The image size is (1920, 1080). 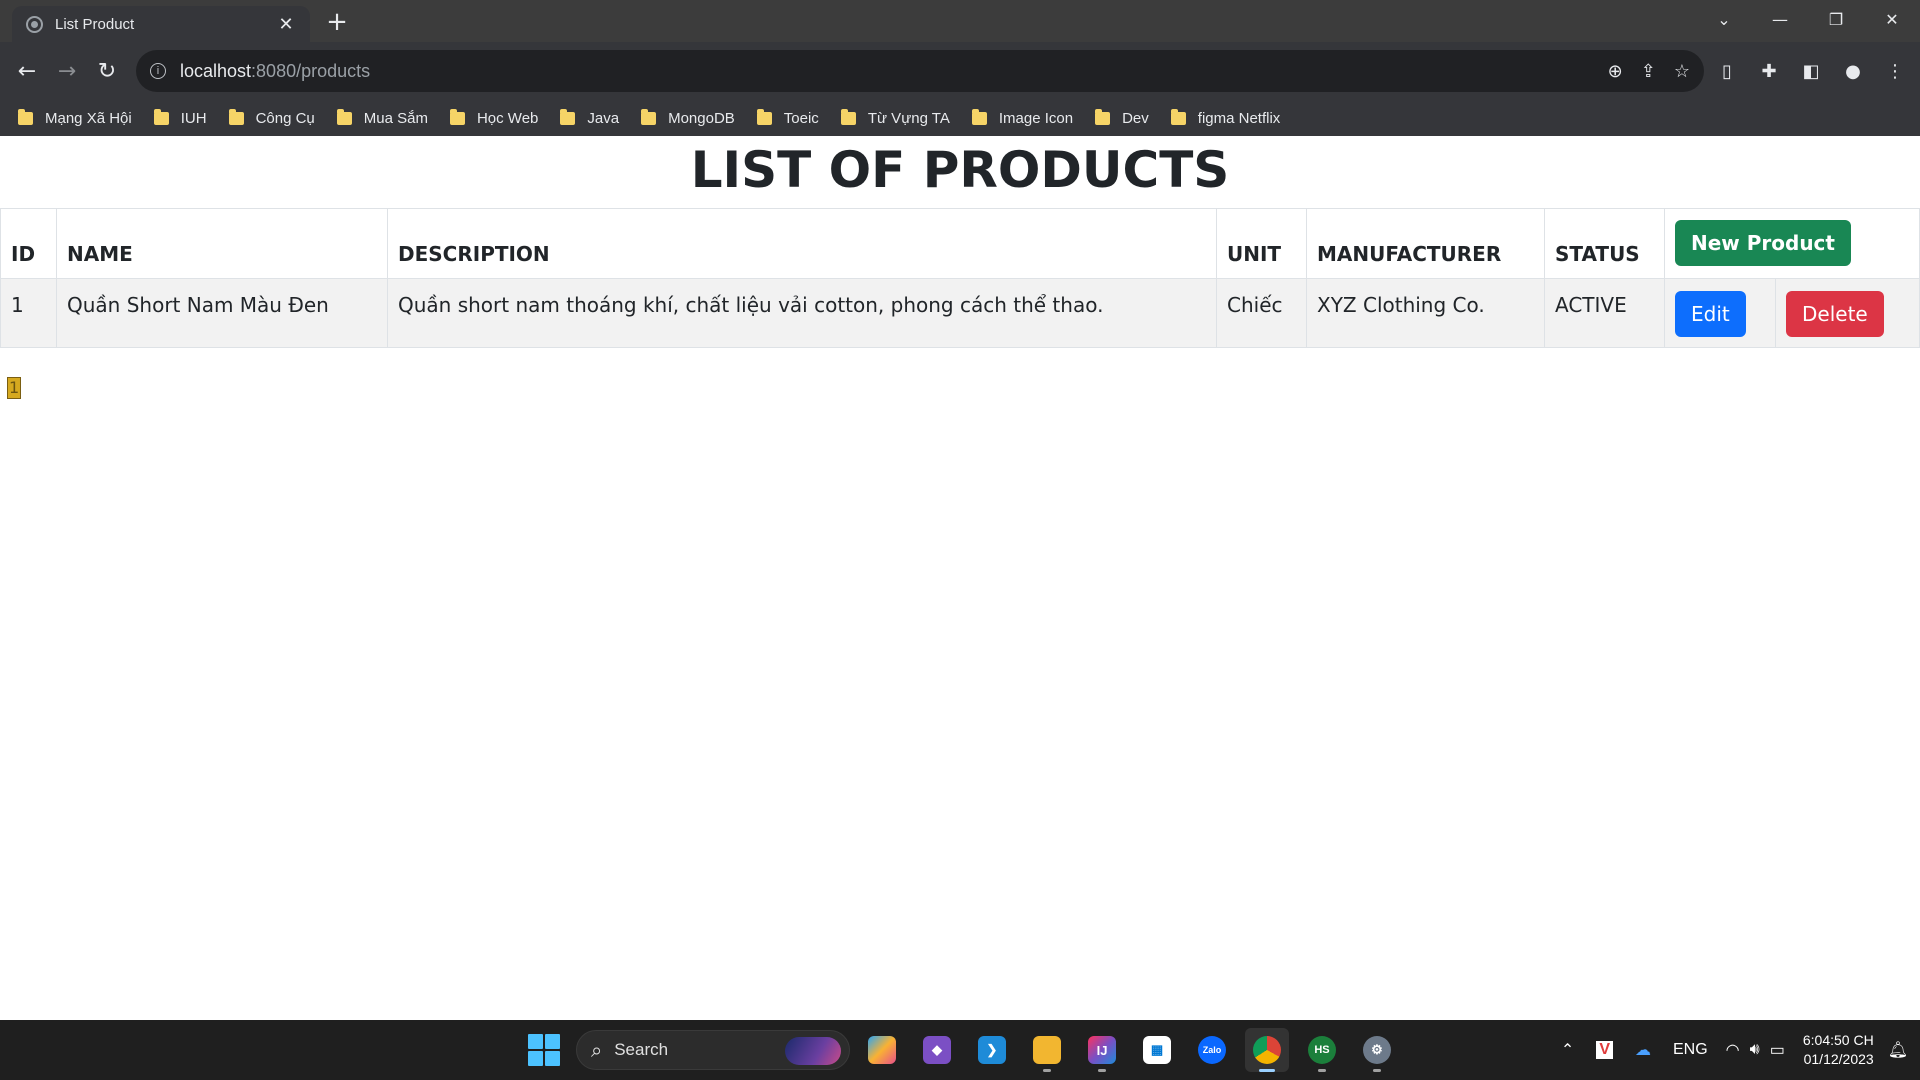 What do you see at coordinates (960, 170) in the screenshot?
I see `page-title: LIST OF PRODUCTS` at bounding box center [960, 170].